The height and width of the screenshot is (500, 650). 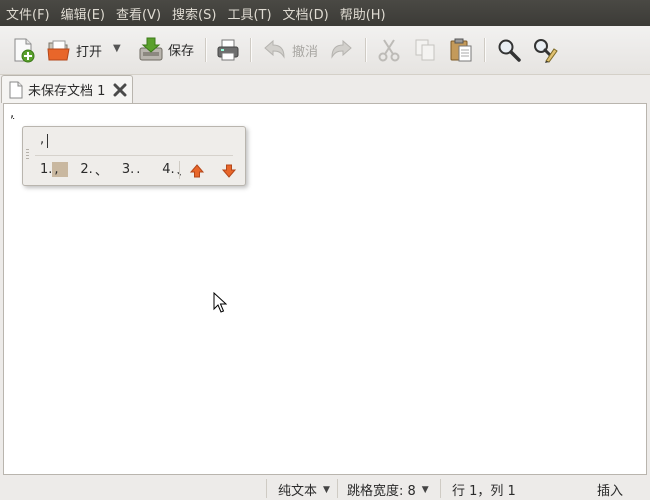 I want to click on menu-edit: 编辑(E), so click(x=82, y=13).